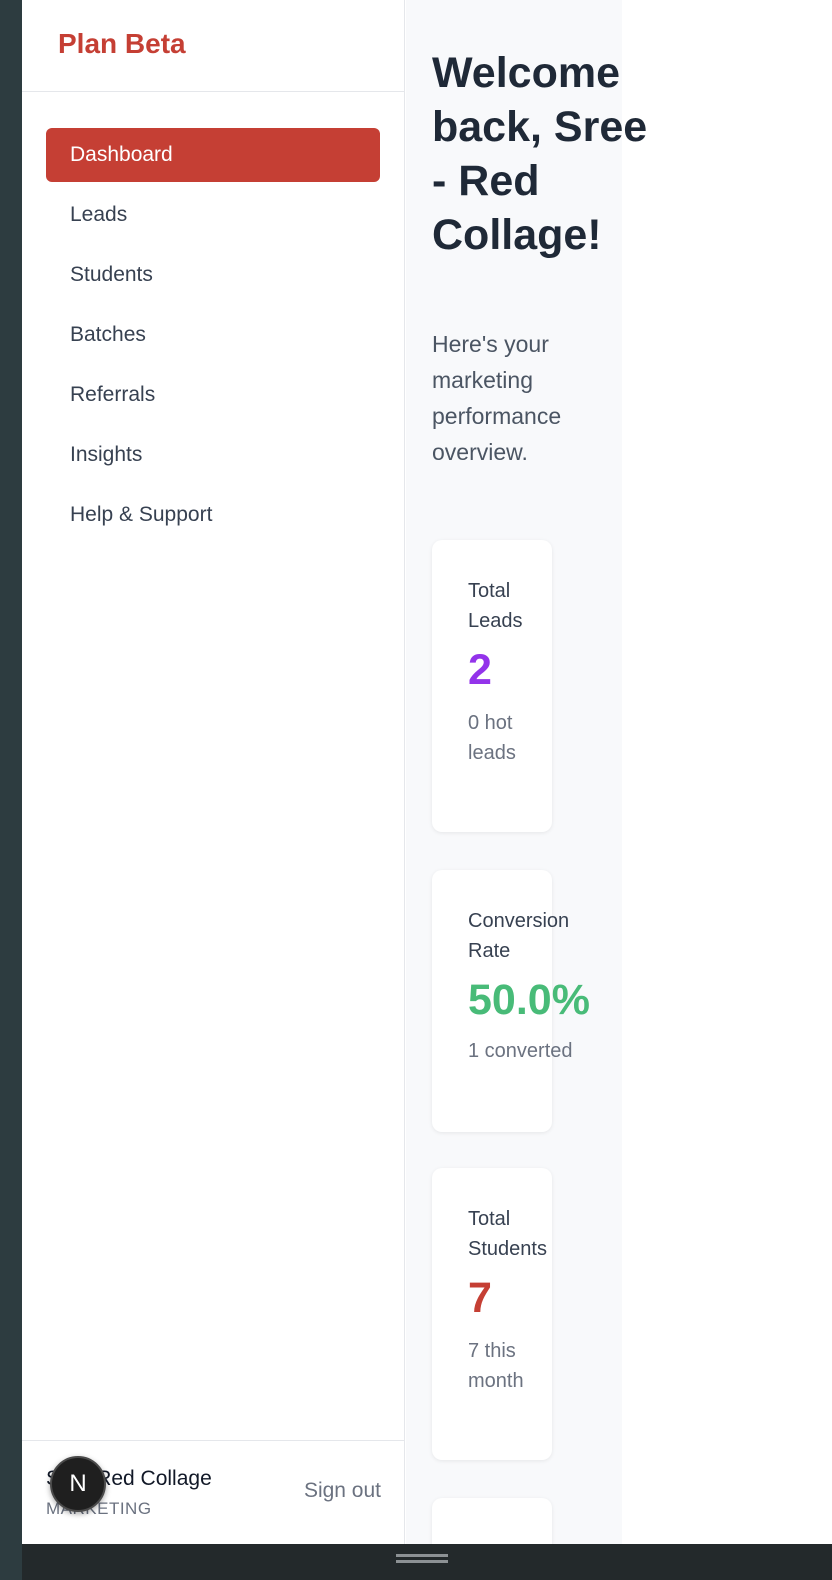  I want to click on brand-logo-text: Plan Beta, so click(122, 43).